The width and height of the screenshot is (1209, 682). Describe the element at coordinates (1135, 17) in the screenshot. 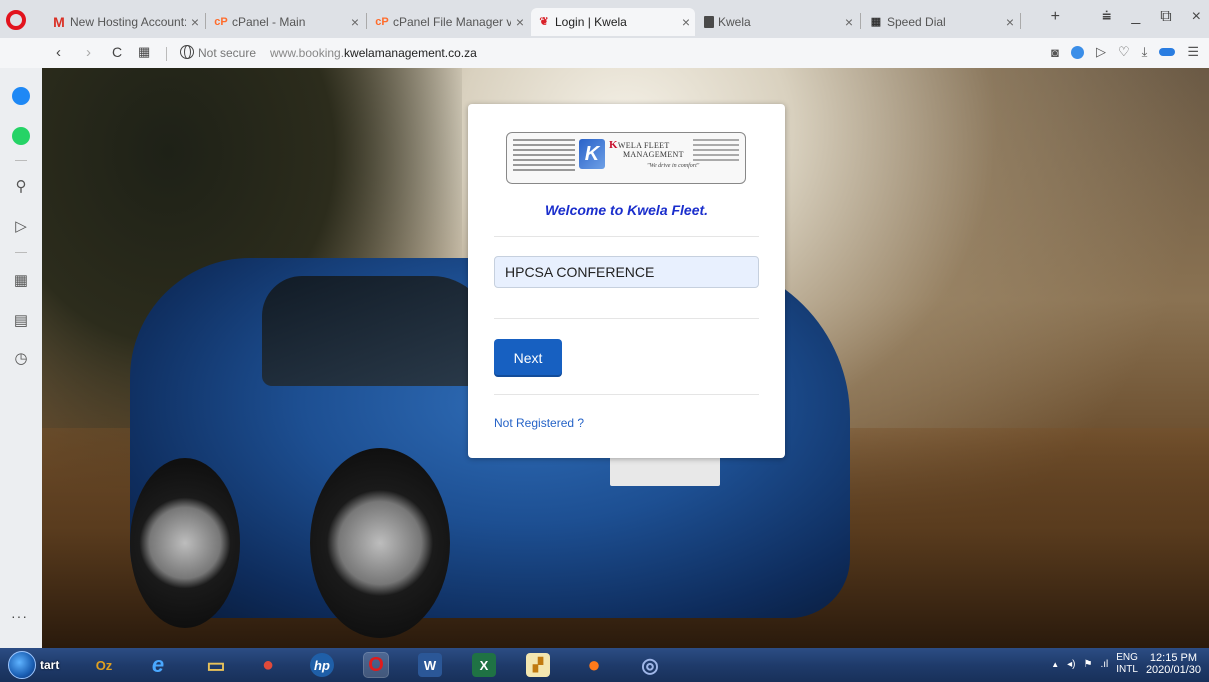

I see `minimize-button: _` at that location.